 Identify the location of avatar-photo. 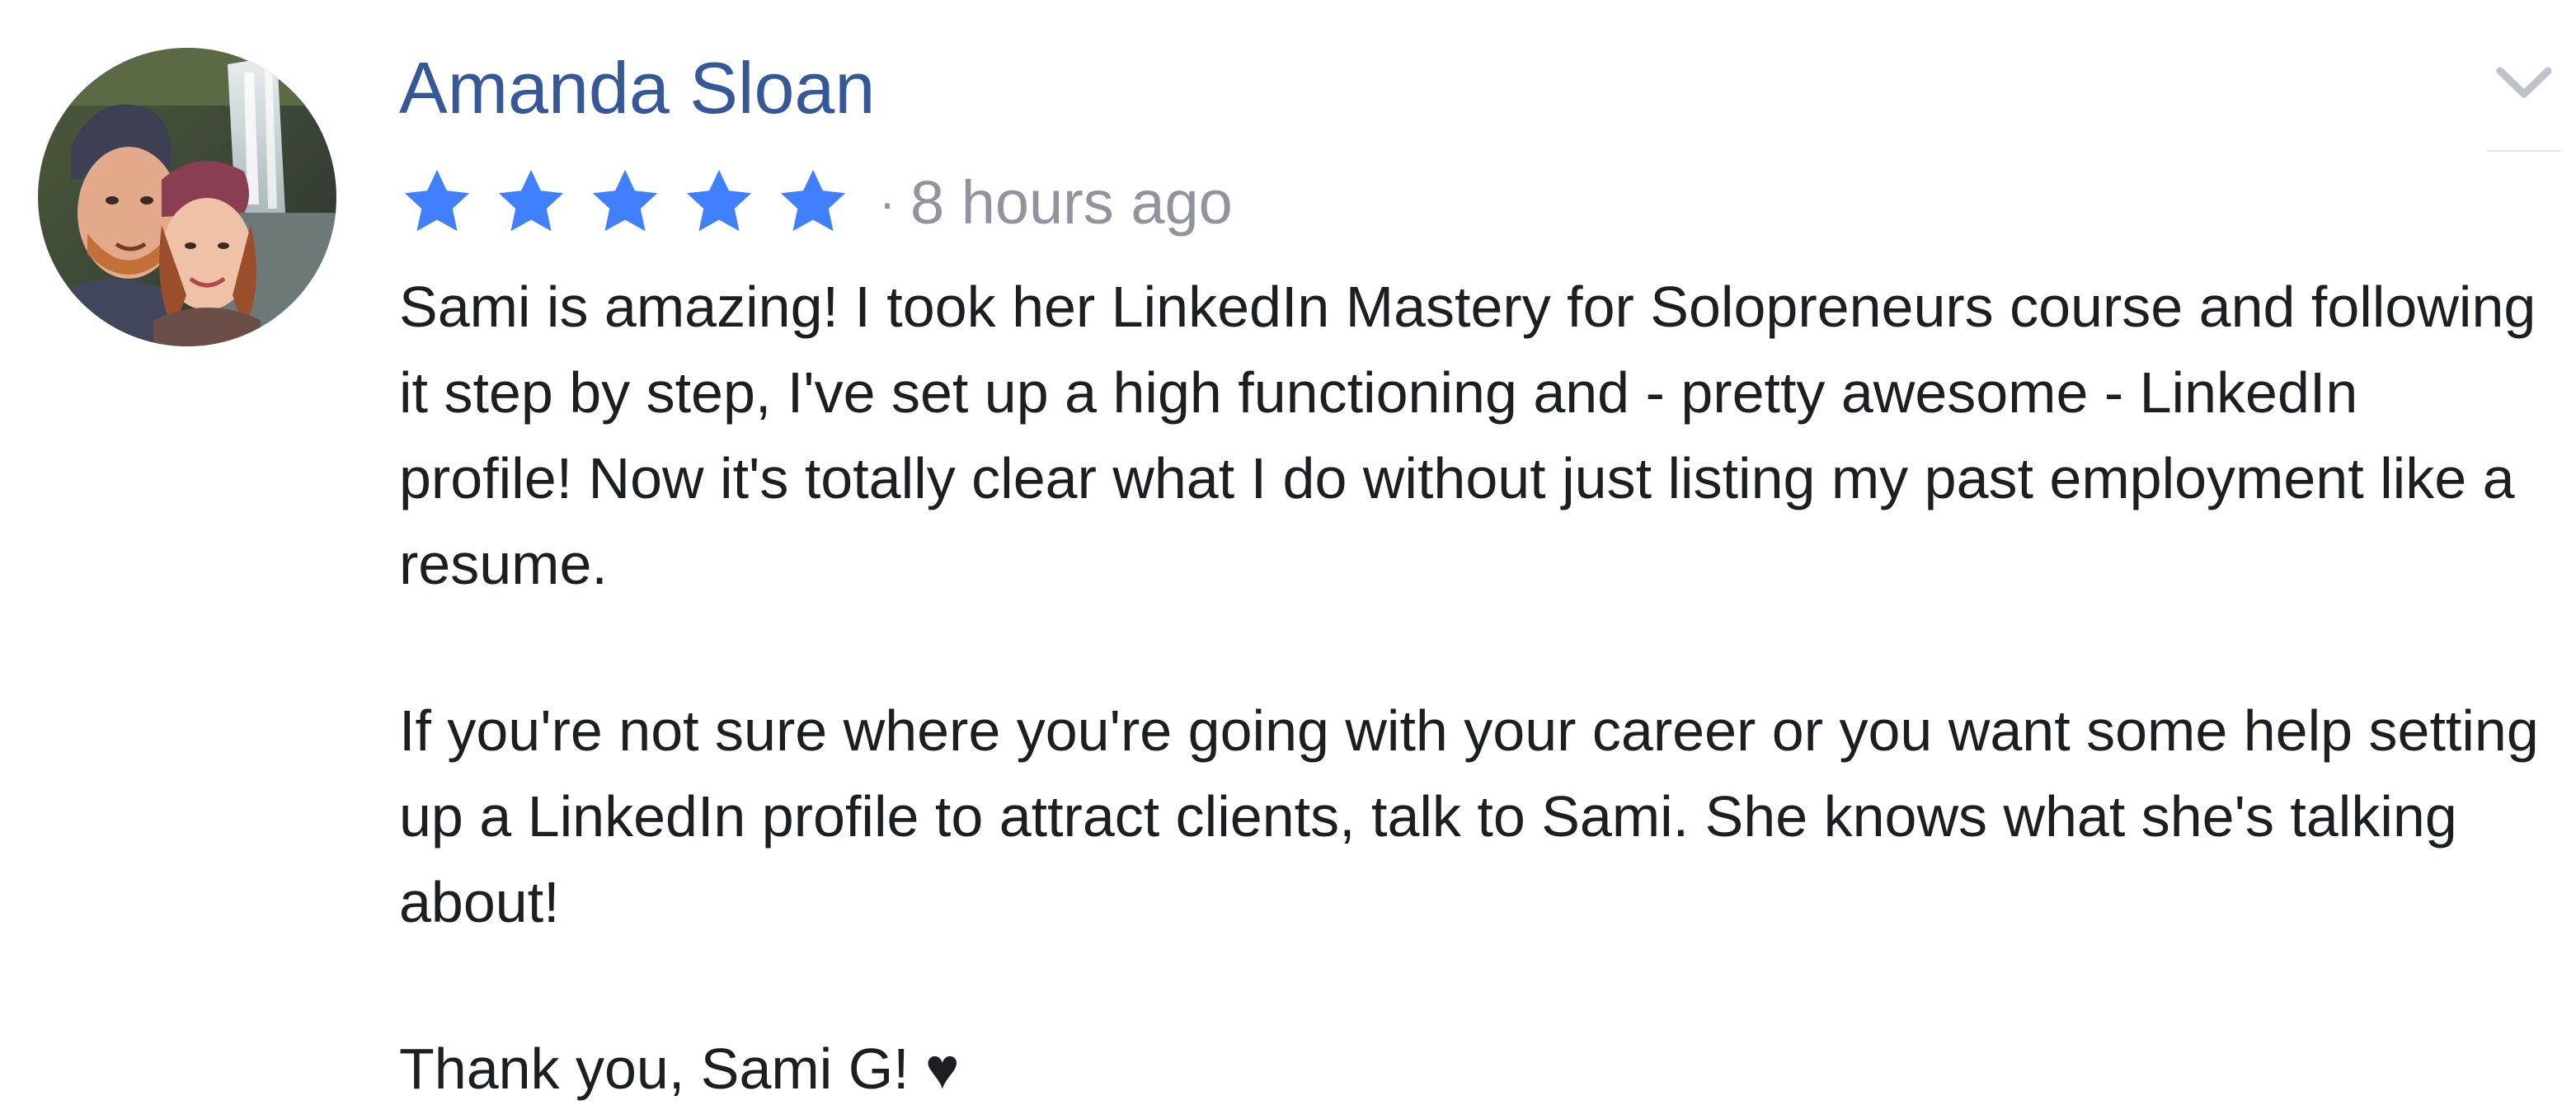
(187, 197).